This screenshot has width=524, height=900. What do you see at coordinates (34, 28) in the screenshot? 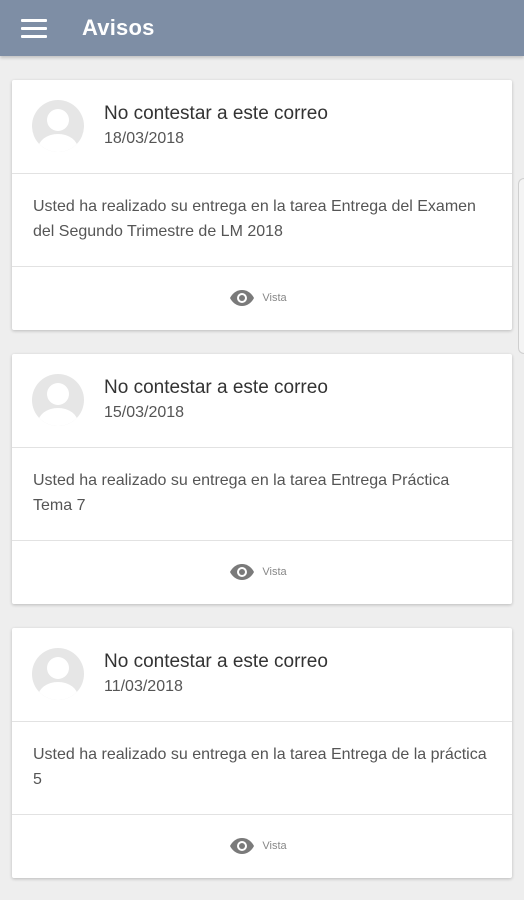
I see `hamburger-menu-icon` at bounding box center [34, 28].